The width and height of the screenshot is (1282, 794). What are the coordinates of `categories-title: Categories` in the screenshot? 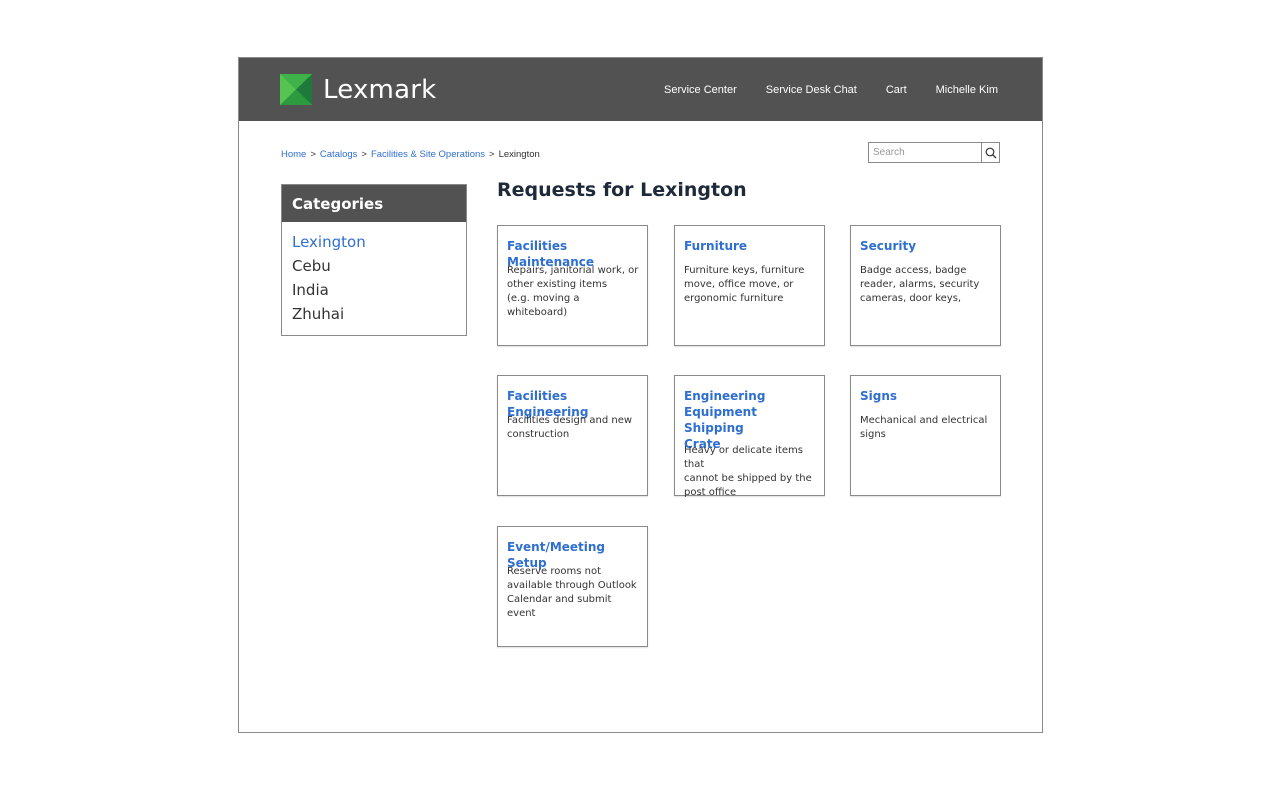 It's located at (374, 203).